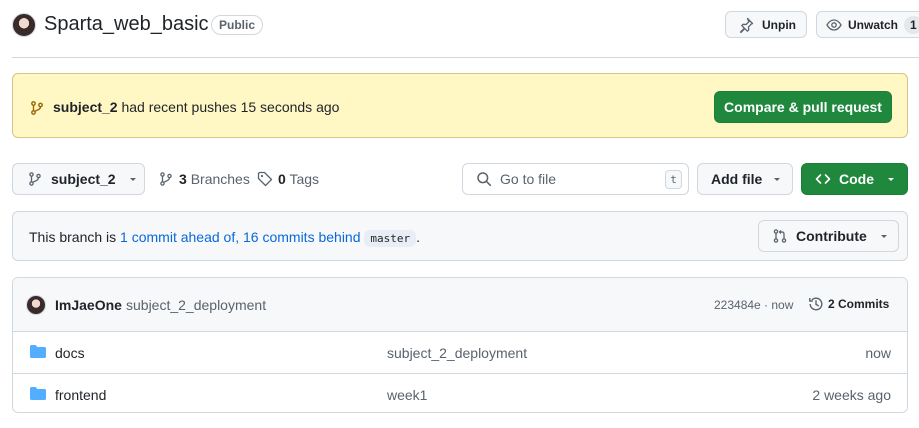 The image size is (919, 428). I want to click on tags-count: 0, so click(282, 179).